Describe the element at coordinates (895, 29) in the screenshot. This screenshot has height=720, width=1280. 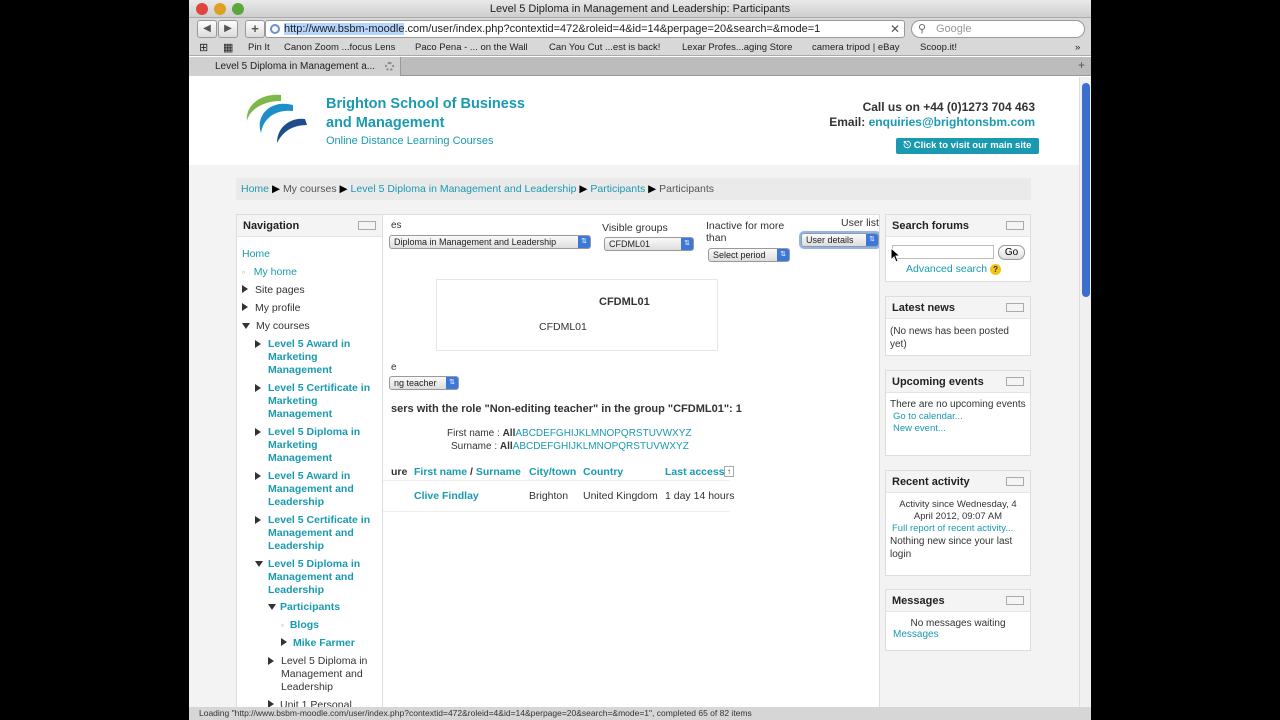
I see `stop-icon: ✕` at that location.